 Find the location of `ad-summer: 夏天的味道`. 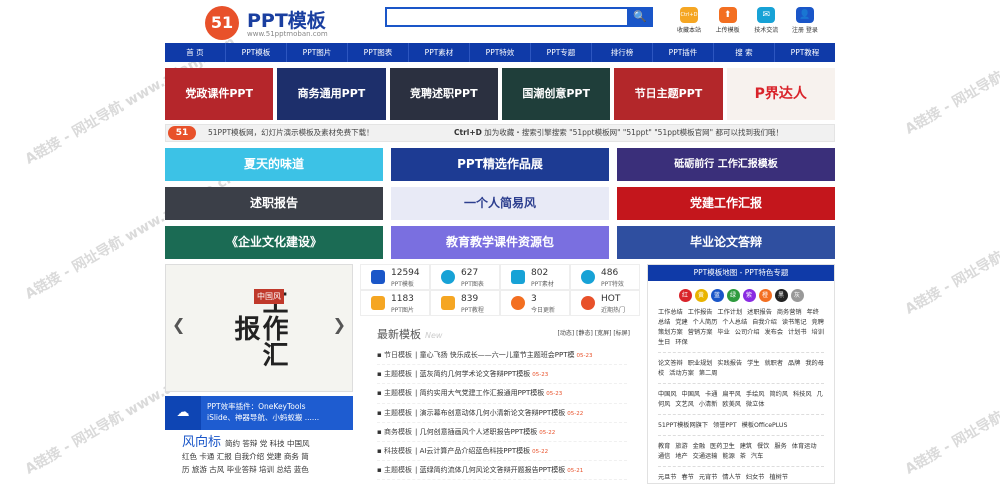

ad-summer: 夏天的味道 is located at coordinates (274, 164).